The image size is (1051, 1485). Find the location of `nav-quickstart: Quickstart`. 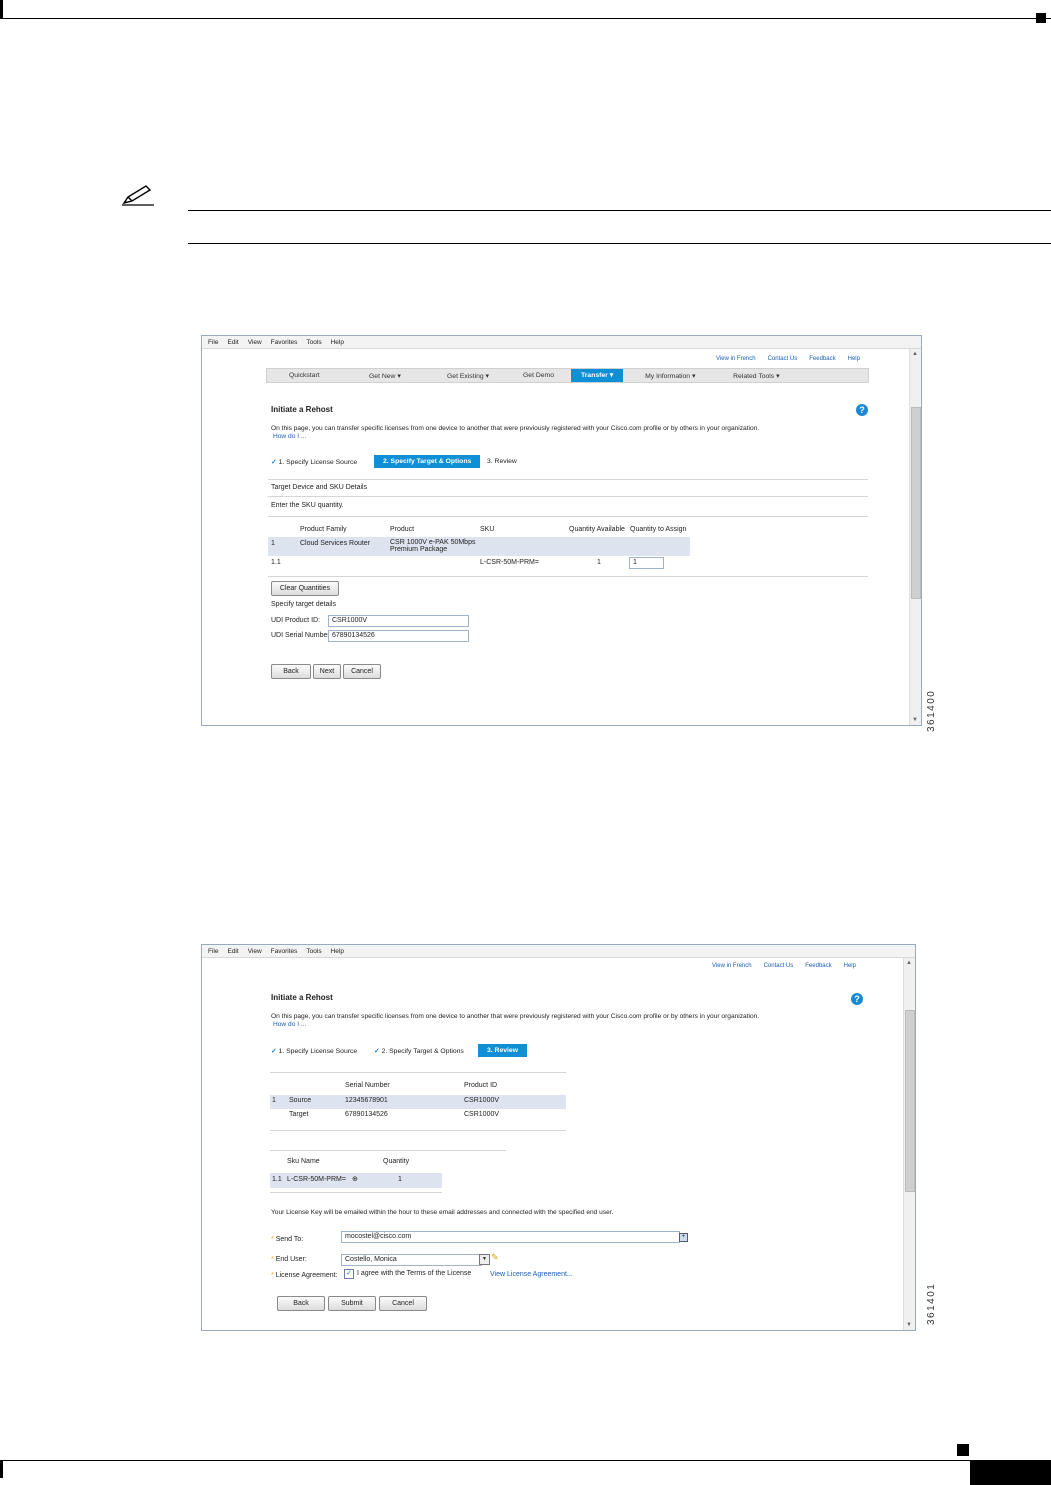

nav-quickstart: Quickstart is located at coordinates (329, 375).